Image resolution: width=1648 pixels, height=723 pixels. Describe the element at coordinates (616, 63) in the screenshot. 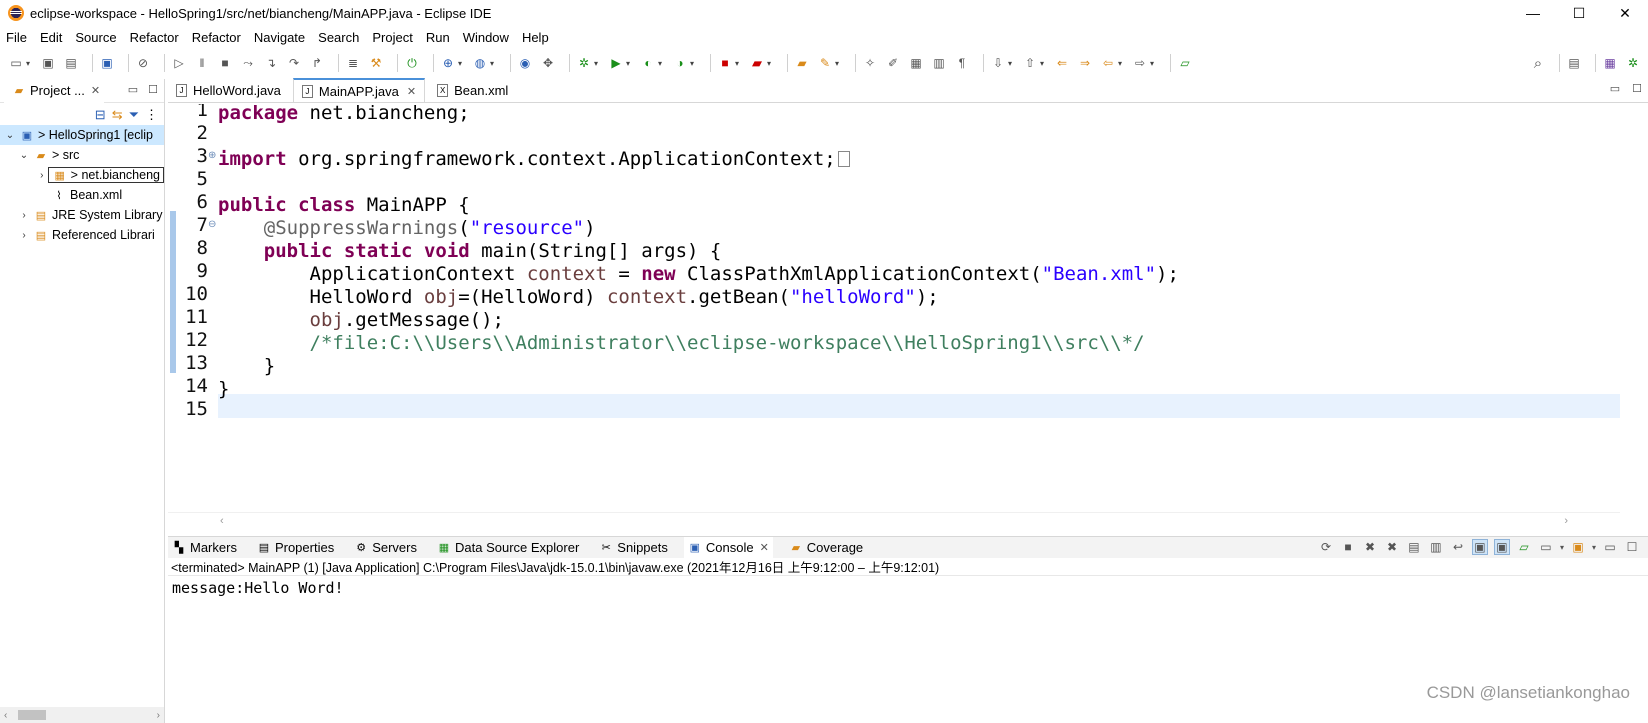

I see `run-icon: ▶` at that location.